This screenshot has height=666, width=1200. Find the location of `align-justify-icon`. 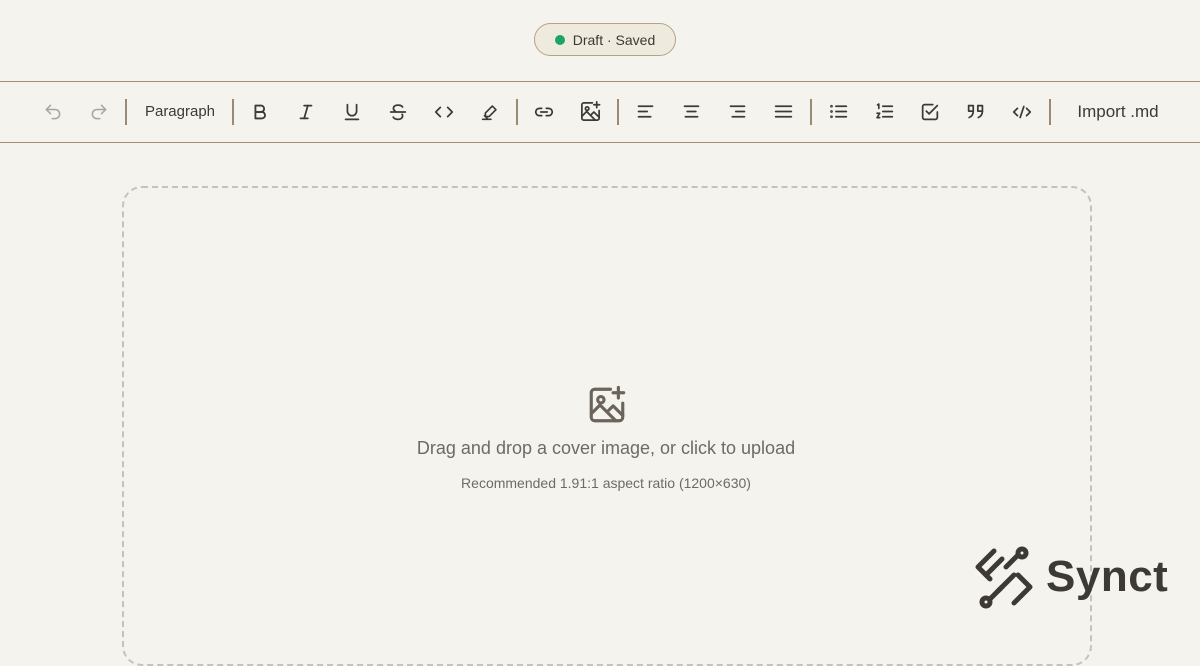

align-justify-icon is located at coordinates (783, 111).